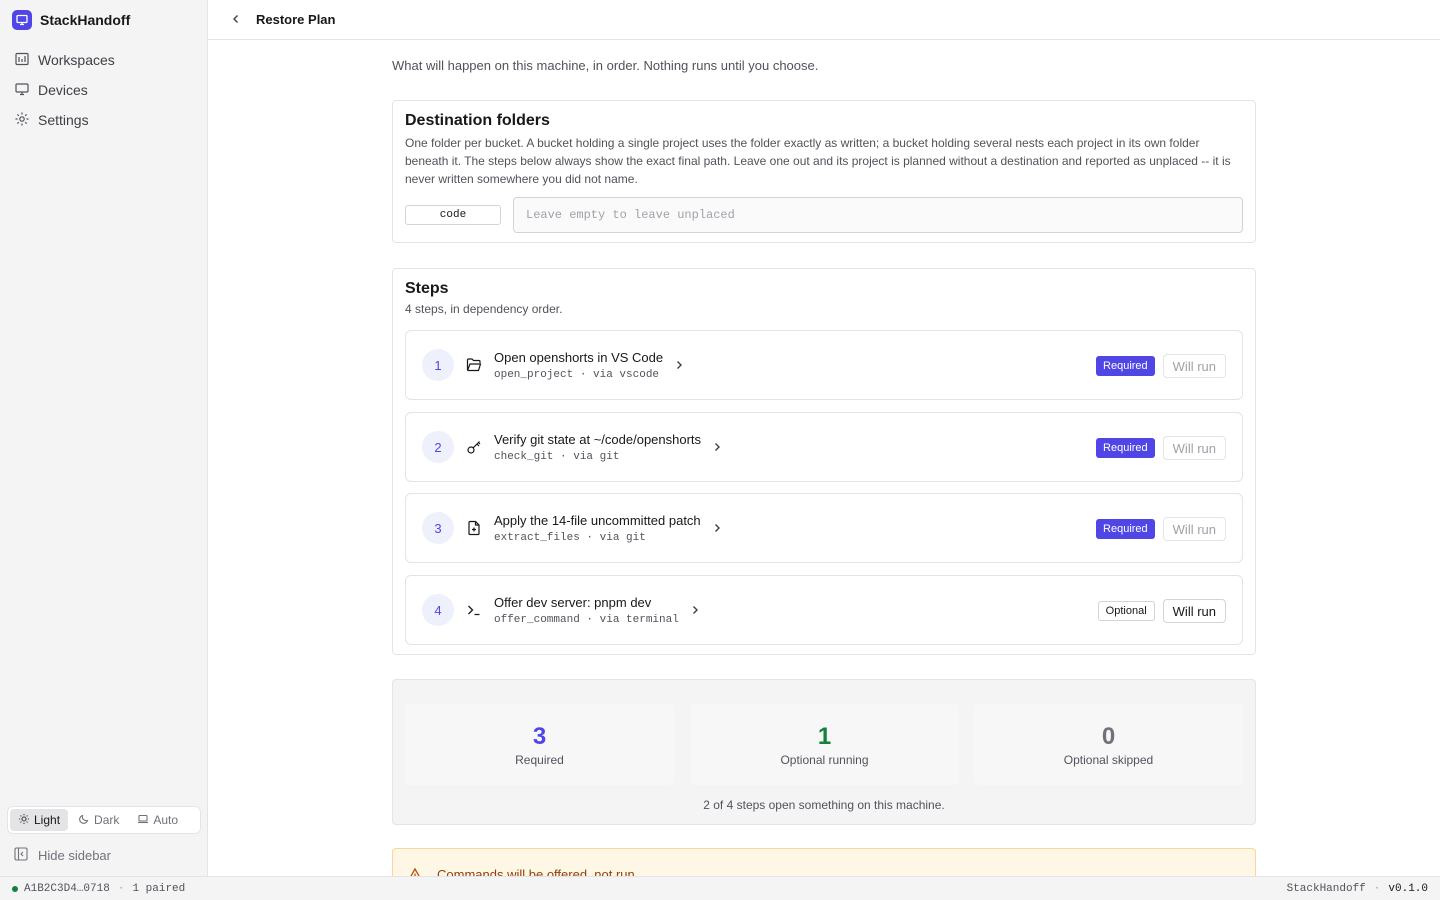 This screenshot has height=900, width=1440. What do you see at coordinates (1108, 759) in the screenshot?
I see `stat-label: Optional skipped` at bounding box center [1108, 759].